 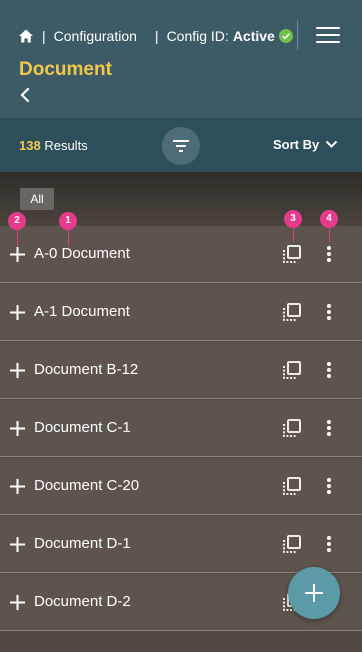 I want to click on callout-badge-4: 4, so click(x=329, y=219).